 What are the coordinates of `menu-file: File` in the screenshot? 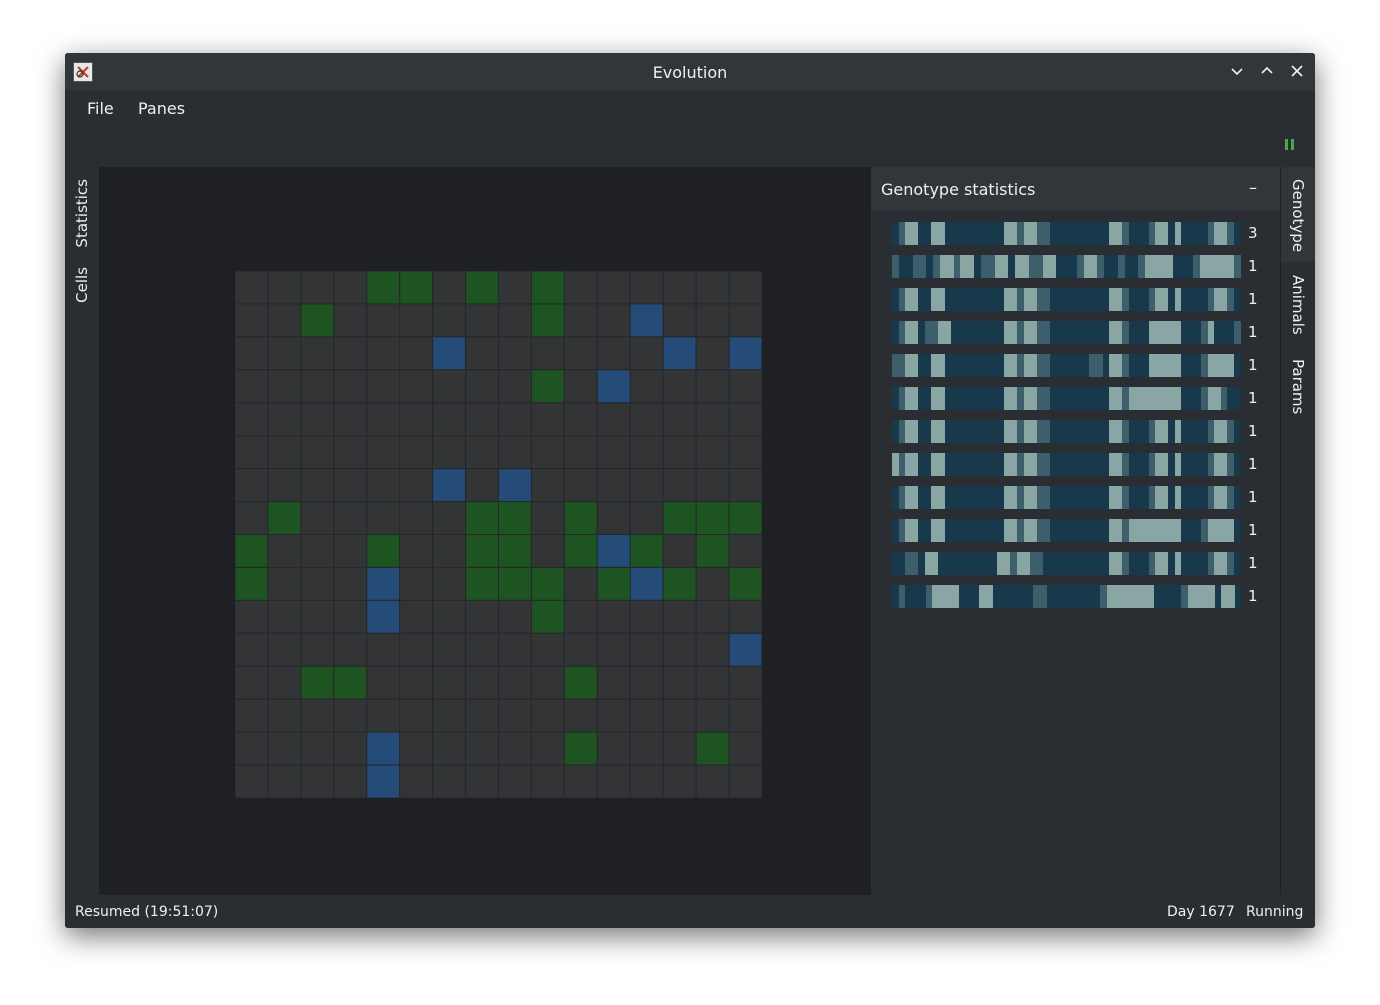 It's located at (100, 108).